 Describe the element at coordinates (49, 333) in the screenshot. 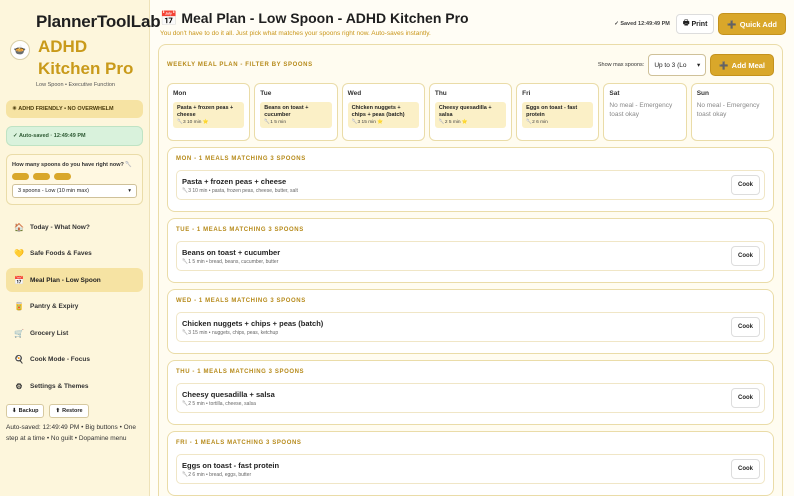

I see `sidebar-item-label: Grocery List` at that location.